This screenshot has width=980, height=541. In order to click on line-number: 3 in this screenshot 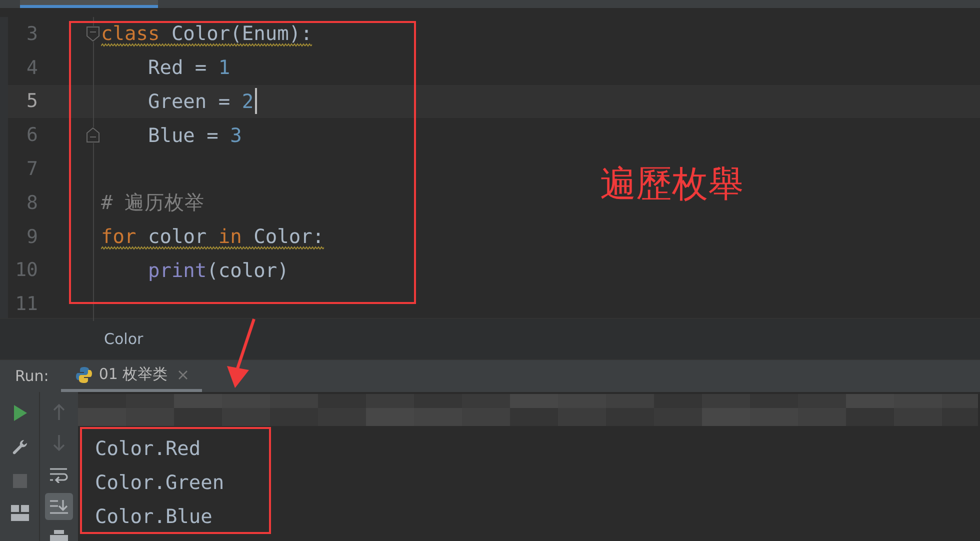, I will do `click(32, 33)`.